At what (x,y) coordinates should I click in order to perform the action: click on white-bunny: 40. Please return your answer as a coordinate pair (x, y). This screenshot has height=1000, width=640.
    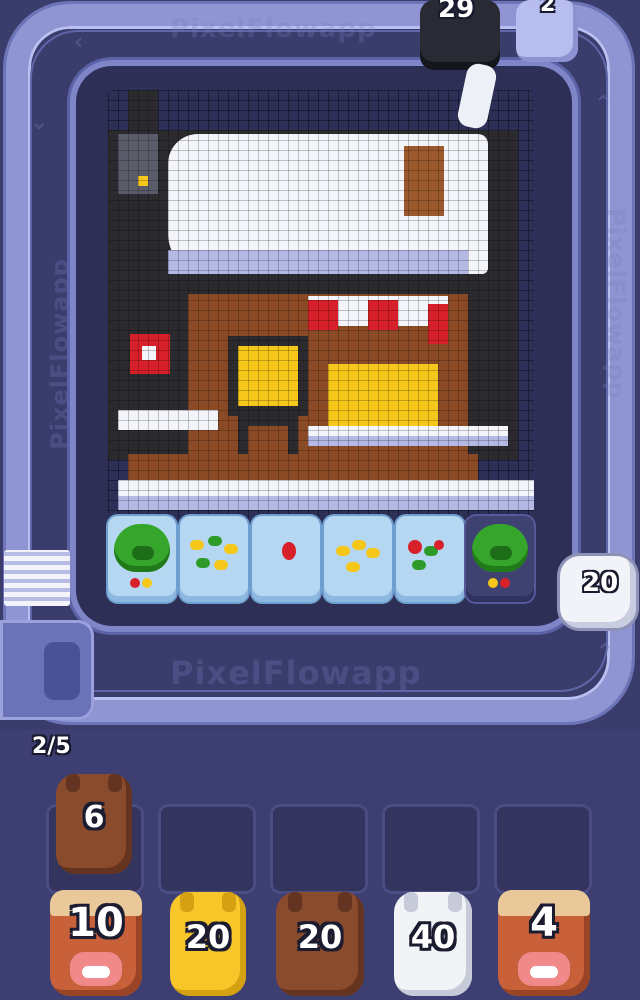
    Looking at the image, I should click on (433, 944).